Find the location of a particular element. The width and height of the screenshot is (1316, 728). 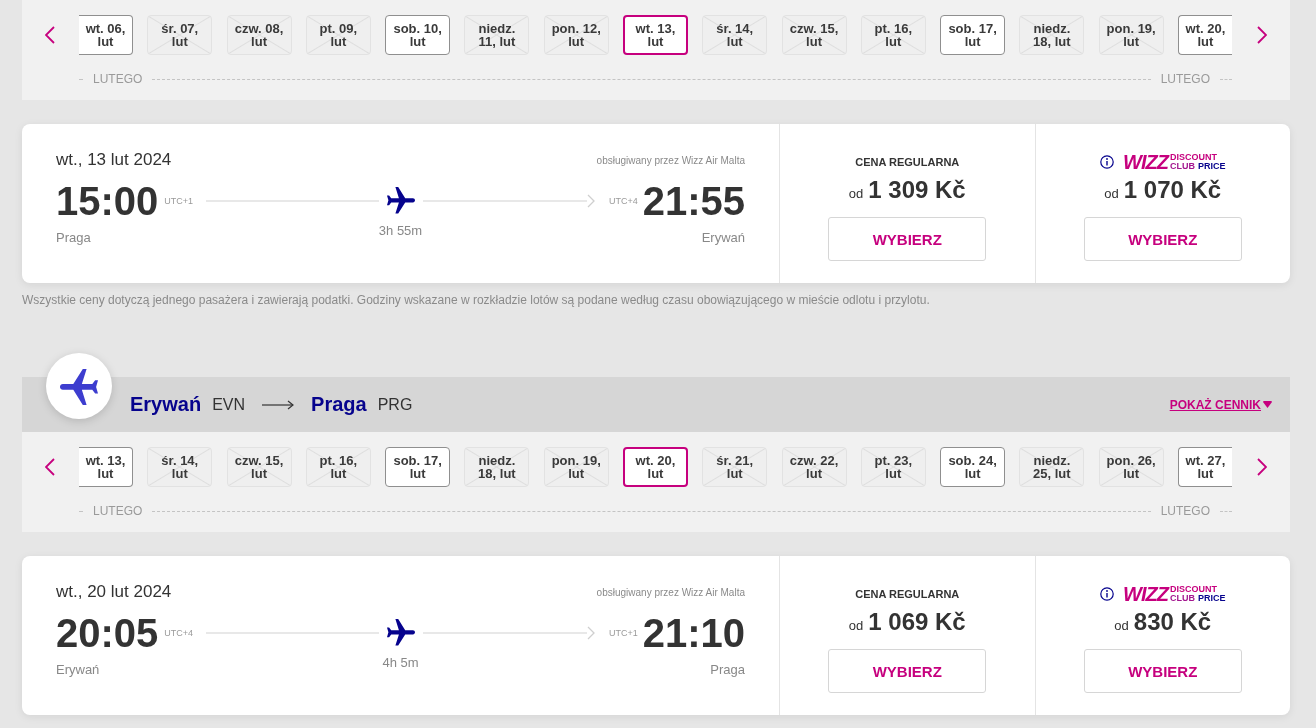

arrival-city: Praga is located at coordinates (727, 669).